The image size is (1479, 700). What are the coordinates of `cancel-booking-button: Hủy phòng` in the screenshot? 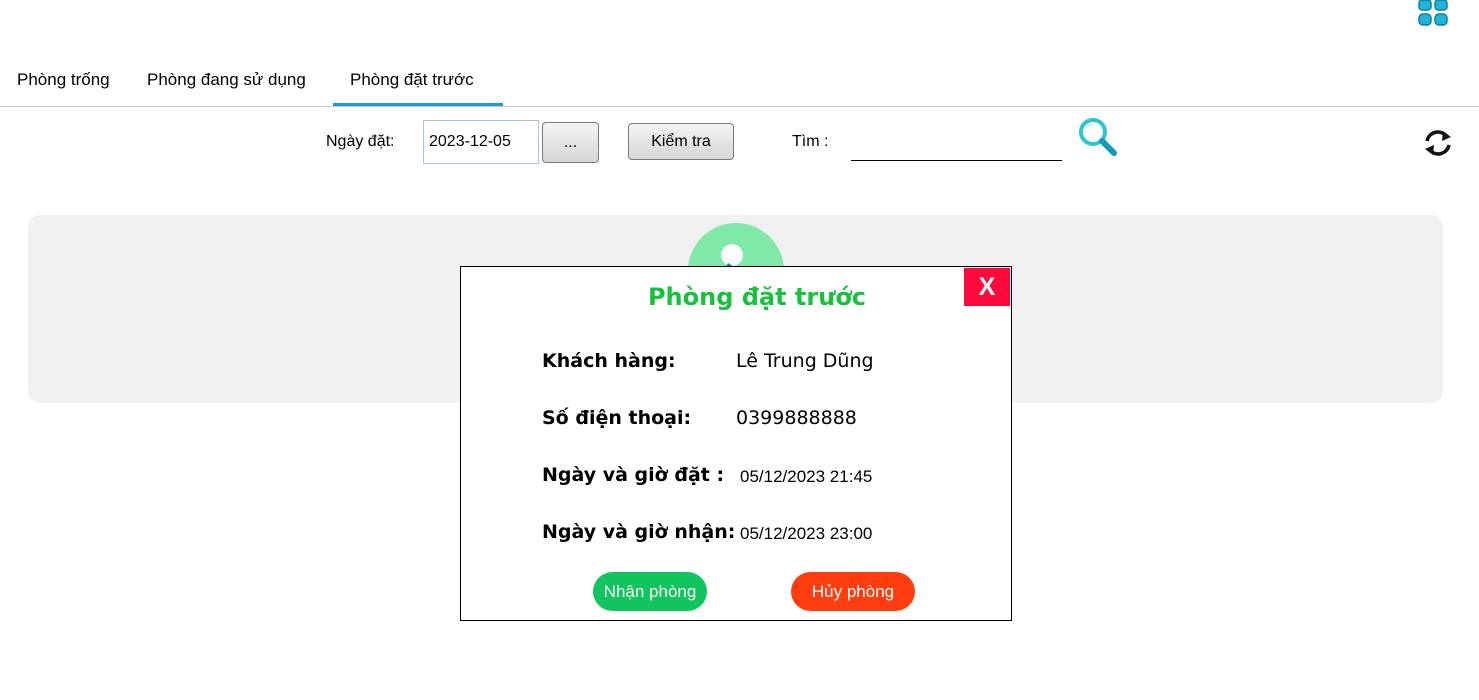 It's located at (853, 591).